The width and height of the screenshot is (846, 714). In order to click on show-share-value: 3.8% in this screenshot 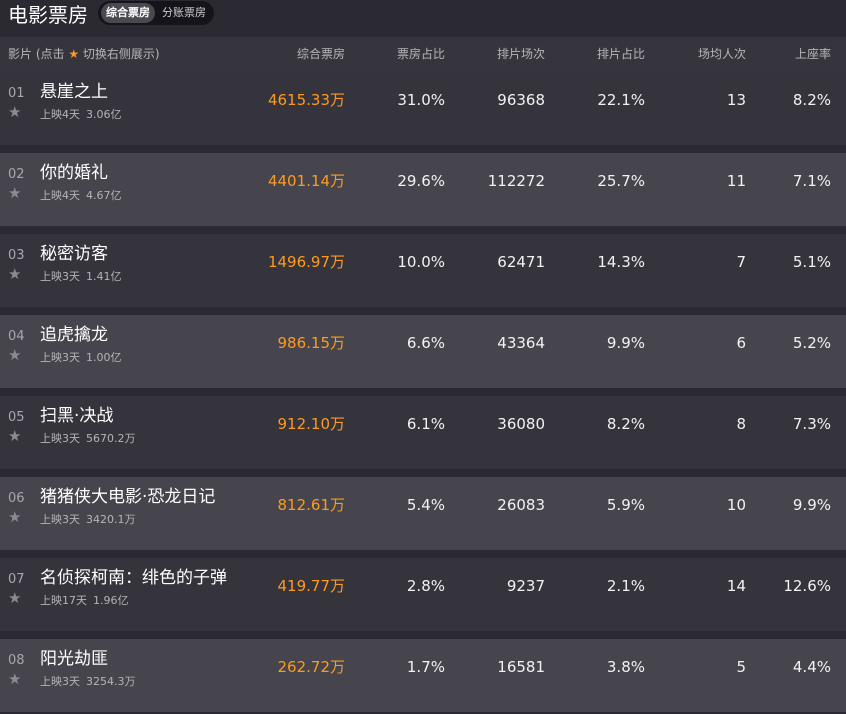, I will do `click(625, 667)`.